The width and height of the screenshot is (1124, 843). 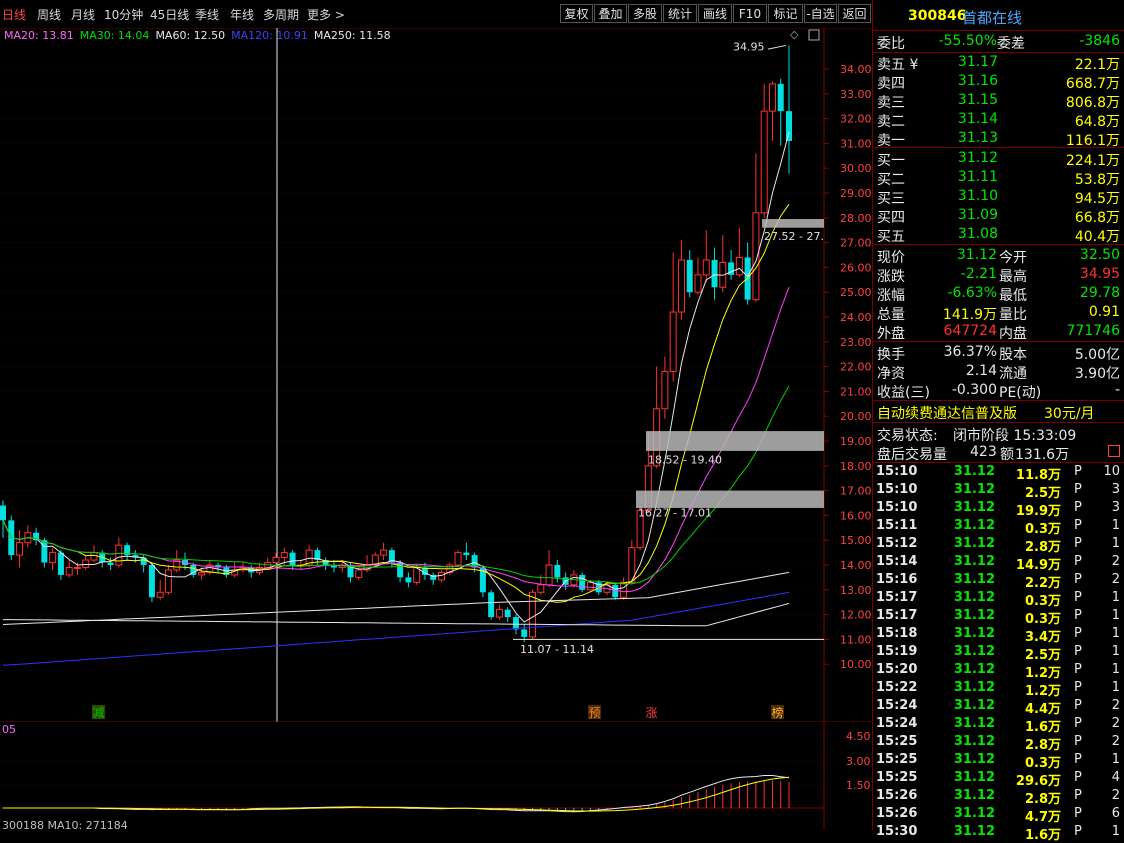 What do you see at coordinates (856, 317) in the screenshot?
I see `price-tick-label: 24.00` at bounding box center [856, 317].